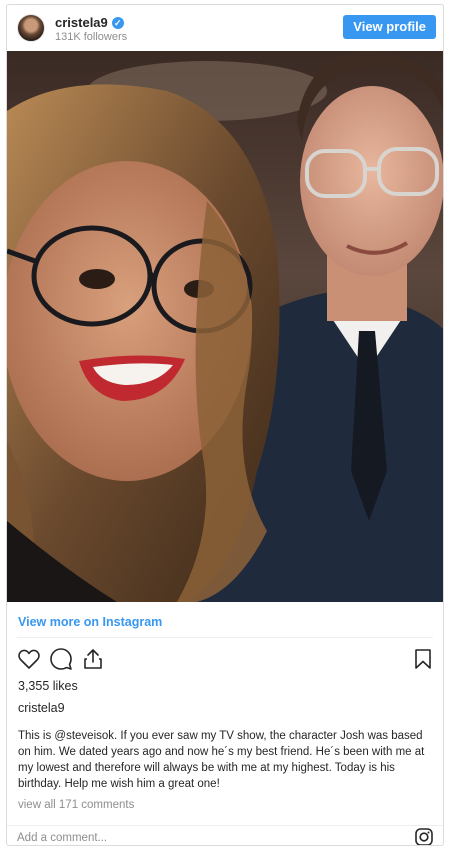  What do you see at coordinates (225, 637) in the screenshot?
I see `divider` at bounding box center [225, 637].